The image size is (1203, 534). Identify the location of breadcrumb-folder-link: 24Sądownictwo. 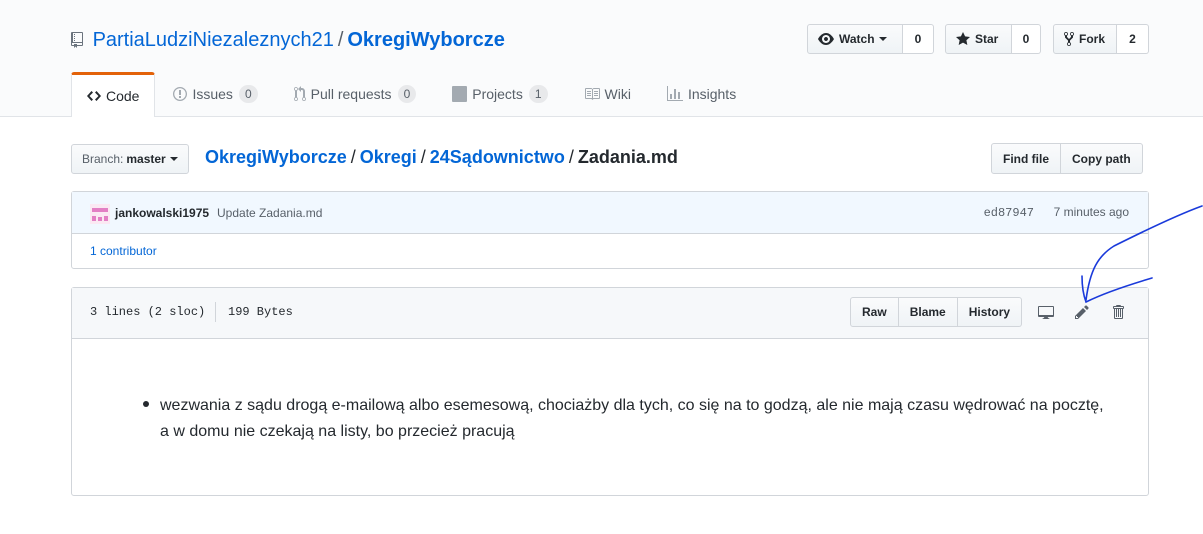
(497, 157).